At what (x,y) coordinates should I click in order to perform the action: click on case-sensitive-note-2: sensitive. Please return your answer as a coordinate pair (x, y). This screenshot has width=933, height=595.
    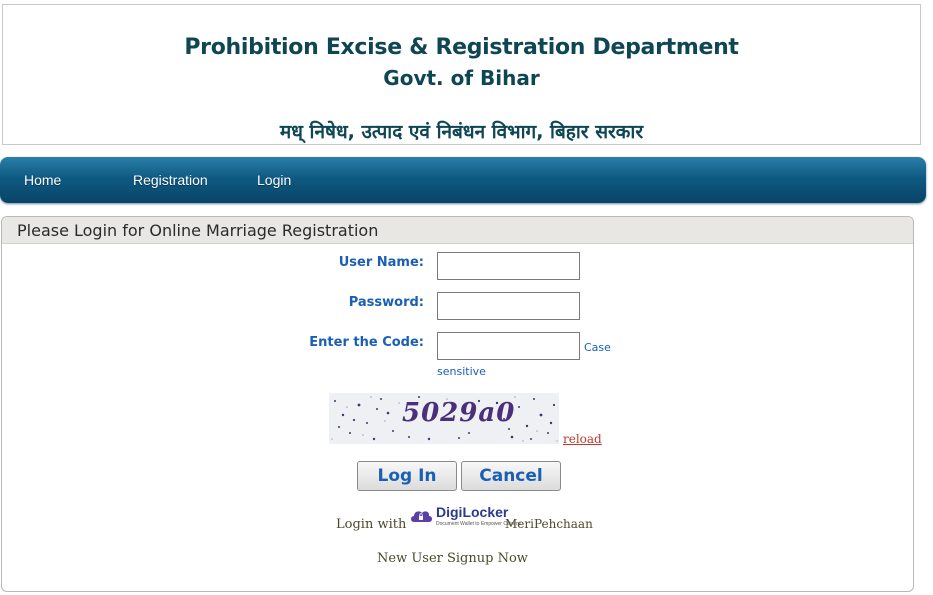
    Looking at the image, I should click on (461, 371).